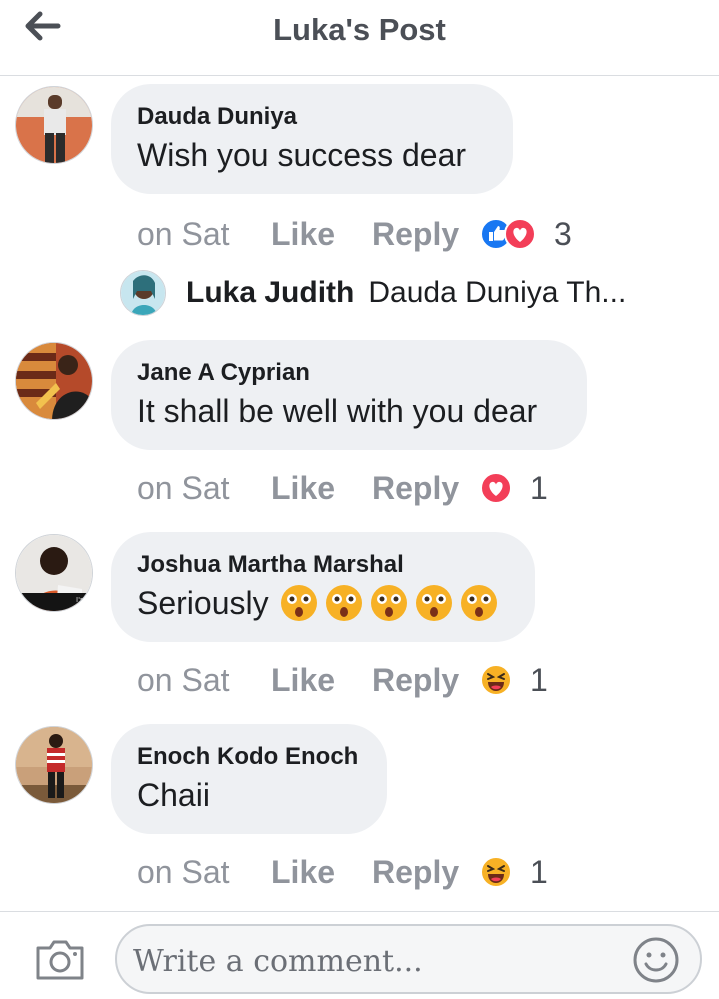  I want to click on emoji-button, so click(656, 960).